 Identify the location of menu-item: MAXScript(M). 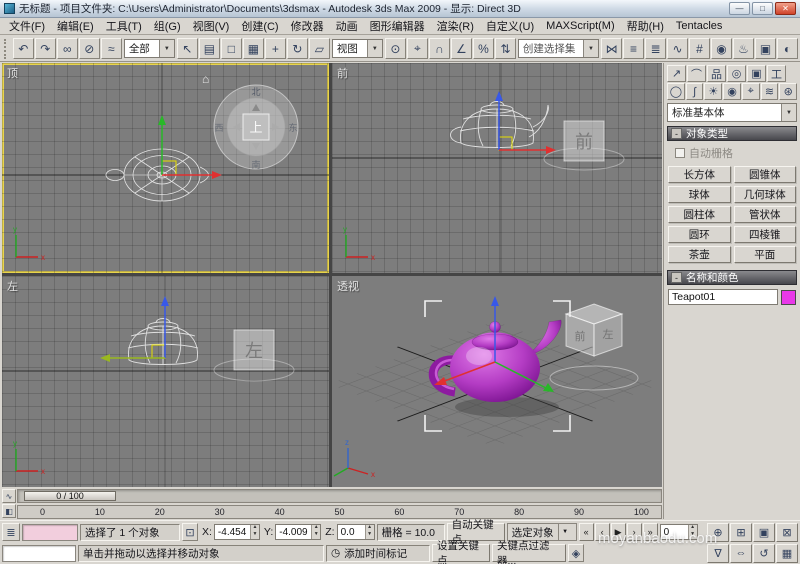
(580, 26).